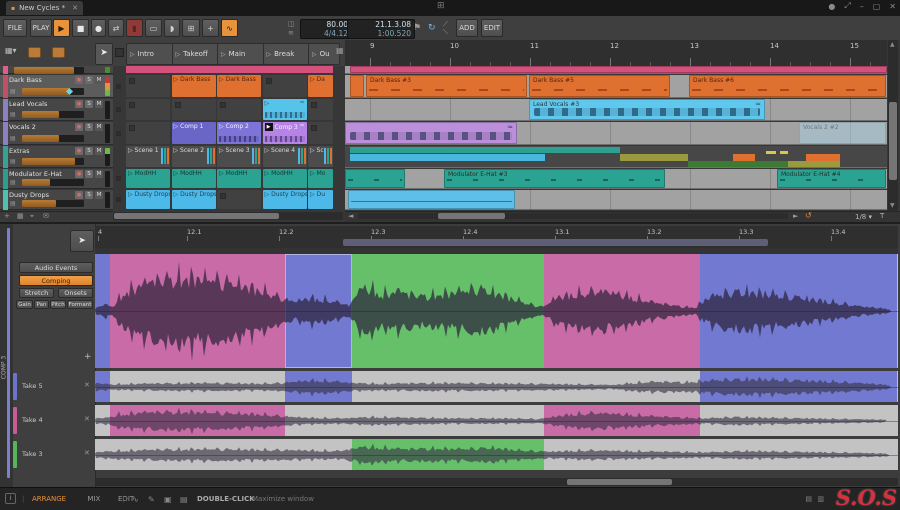 This screenshot has width=900, height=510. I want to click on arranger-clip: Dark Bass #6, so click(787, 86).